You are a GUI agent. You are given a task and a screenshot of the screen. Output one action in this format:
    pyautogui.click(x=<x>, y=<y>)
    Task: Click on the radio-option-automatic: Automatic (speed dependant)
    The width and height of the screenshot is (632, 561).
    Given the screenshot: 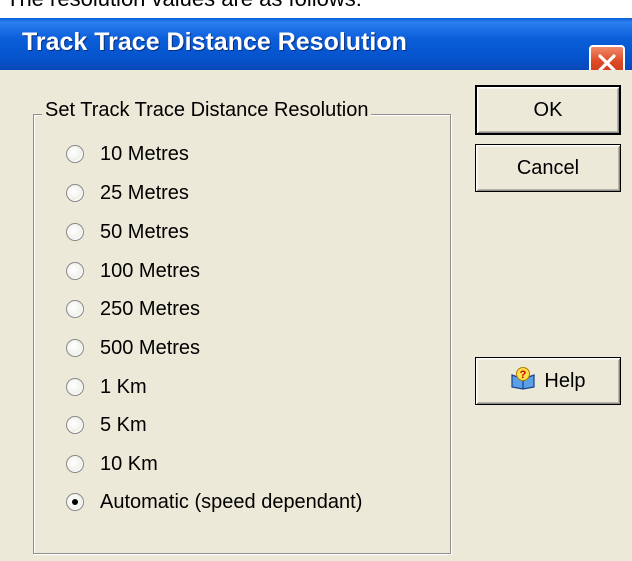 What is the action you would take?
    pyautogui.click(x=214, y=502)
    